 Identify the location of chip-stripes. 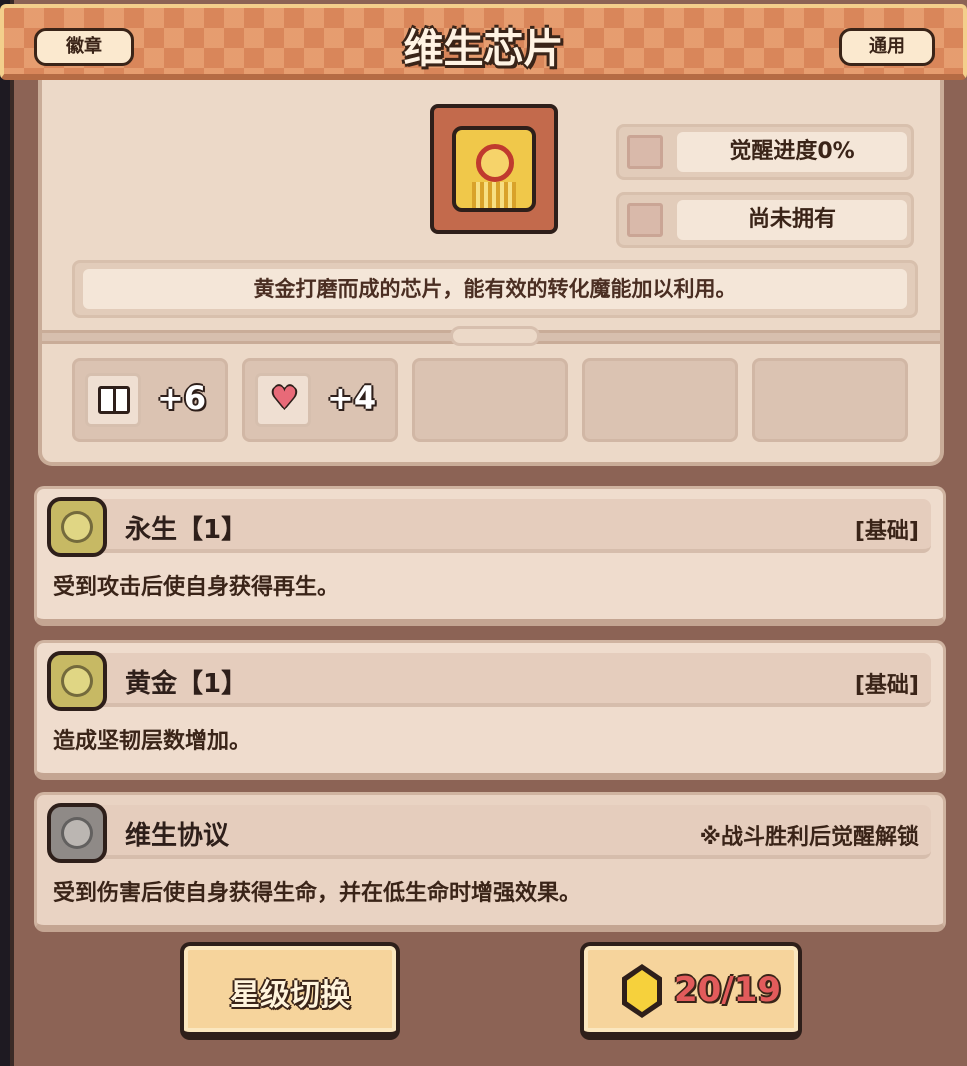
(494, 195).